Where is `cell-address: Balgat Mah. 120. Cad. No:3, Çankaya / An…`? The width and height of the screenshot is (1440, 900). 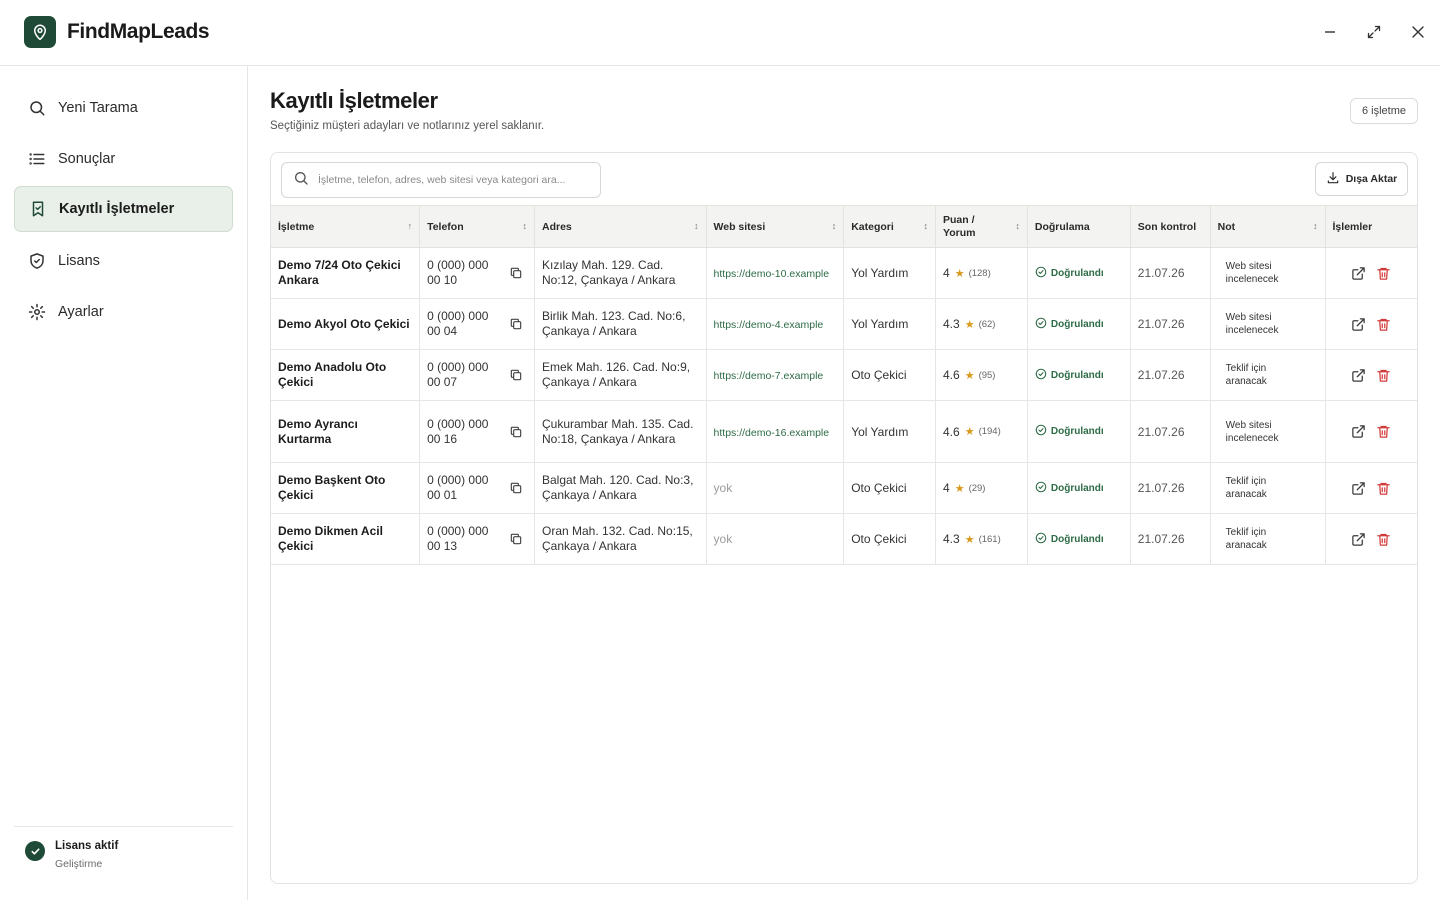
cell-address: Balgat Mah. 120. Cad. No:3, Çankaya / An… is located at coordinates (620, 488).